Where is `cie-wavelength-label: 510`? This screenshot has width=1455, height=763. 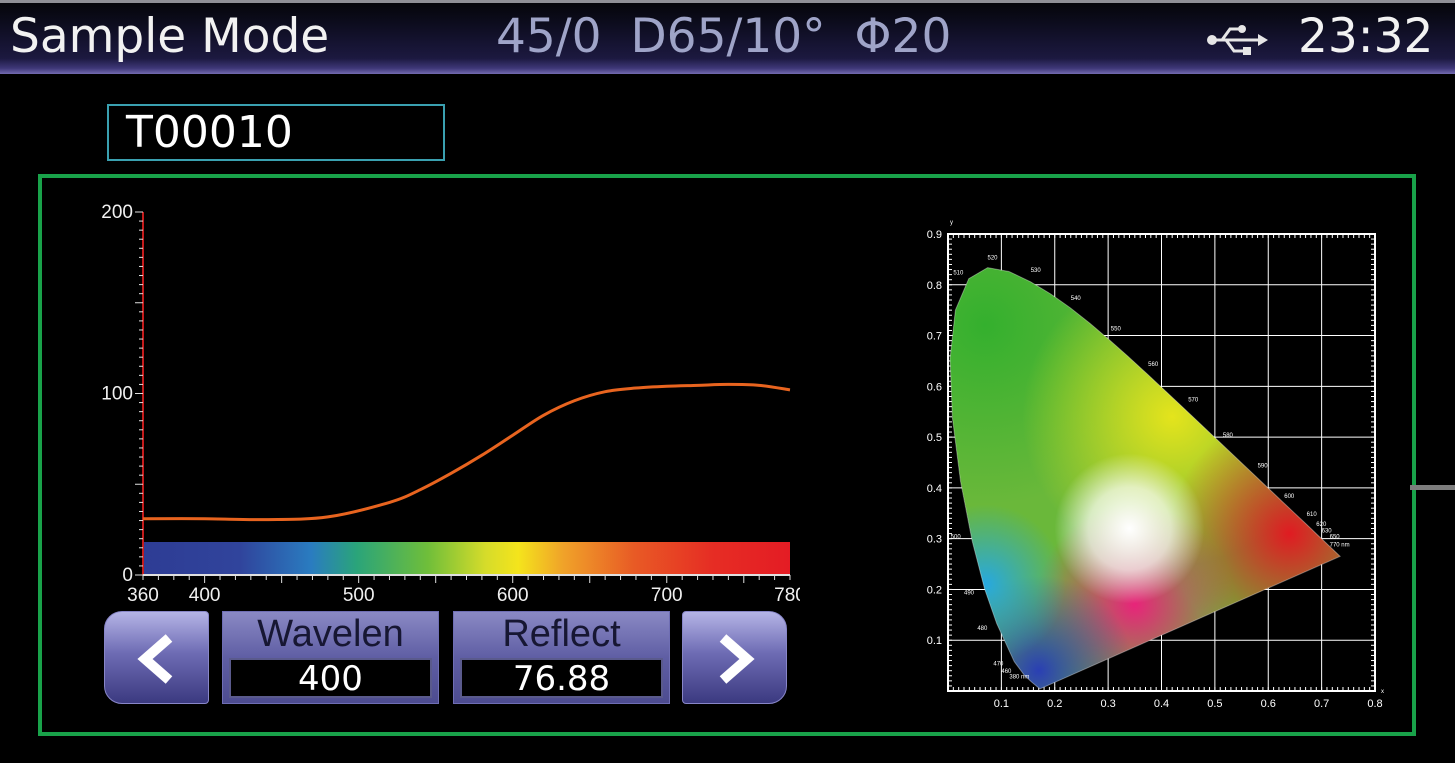
cie-wavelength-label: 510 is located at coordinates (958, 274).